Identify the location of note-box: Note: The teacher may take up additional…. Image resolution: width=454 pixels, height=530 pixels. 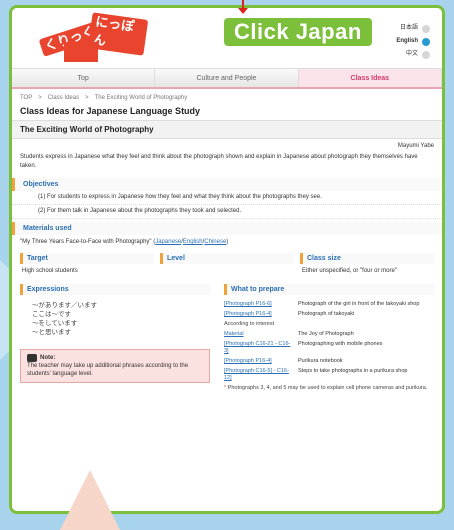
(115, 366).